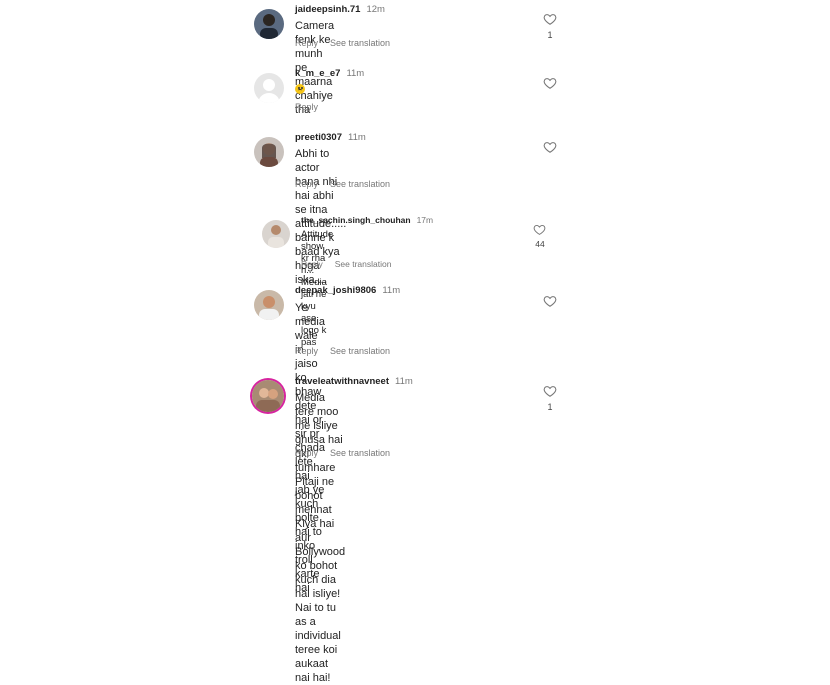 The width and height of the screenshot is (830, 685). Describe the element at coordinates (340, 9) in the screenshot. I see `comment-username: jaideepsinh.71 12m` at that location.